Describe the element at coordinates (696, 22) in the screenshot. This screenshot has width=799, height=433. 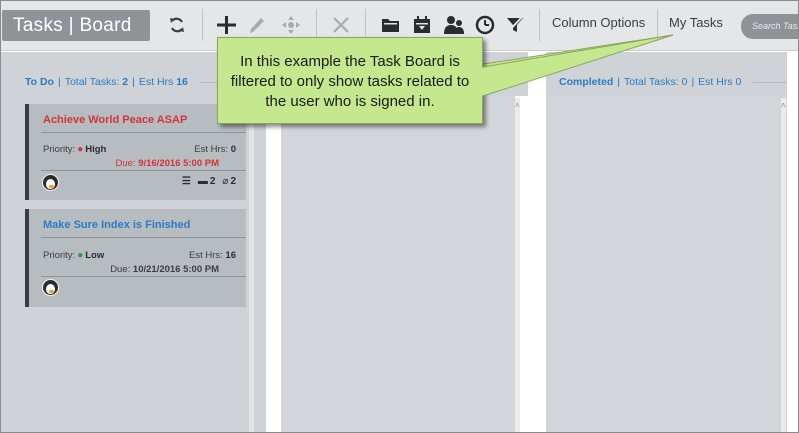
I see `my-tasks-button: My Tasks` at that location.